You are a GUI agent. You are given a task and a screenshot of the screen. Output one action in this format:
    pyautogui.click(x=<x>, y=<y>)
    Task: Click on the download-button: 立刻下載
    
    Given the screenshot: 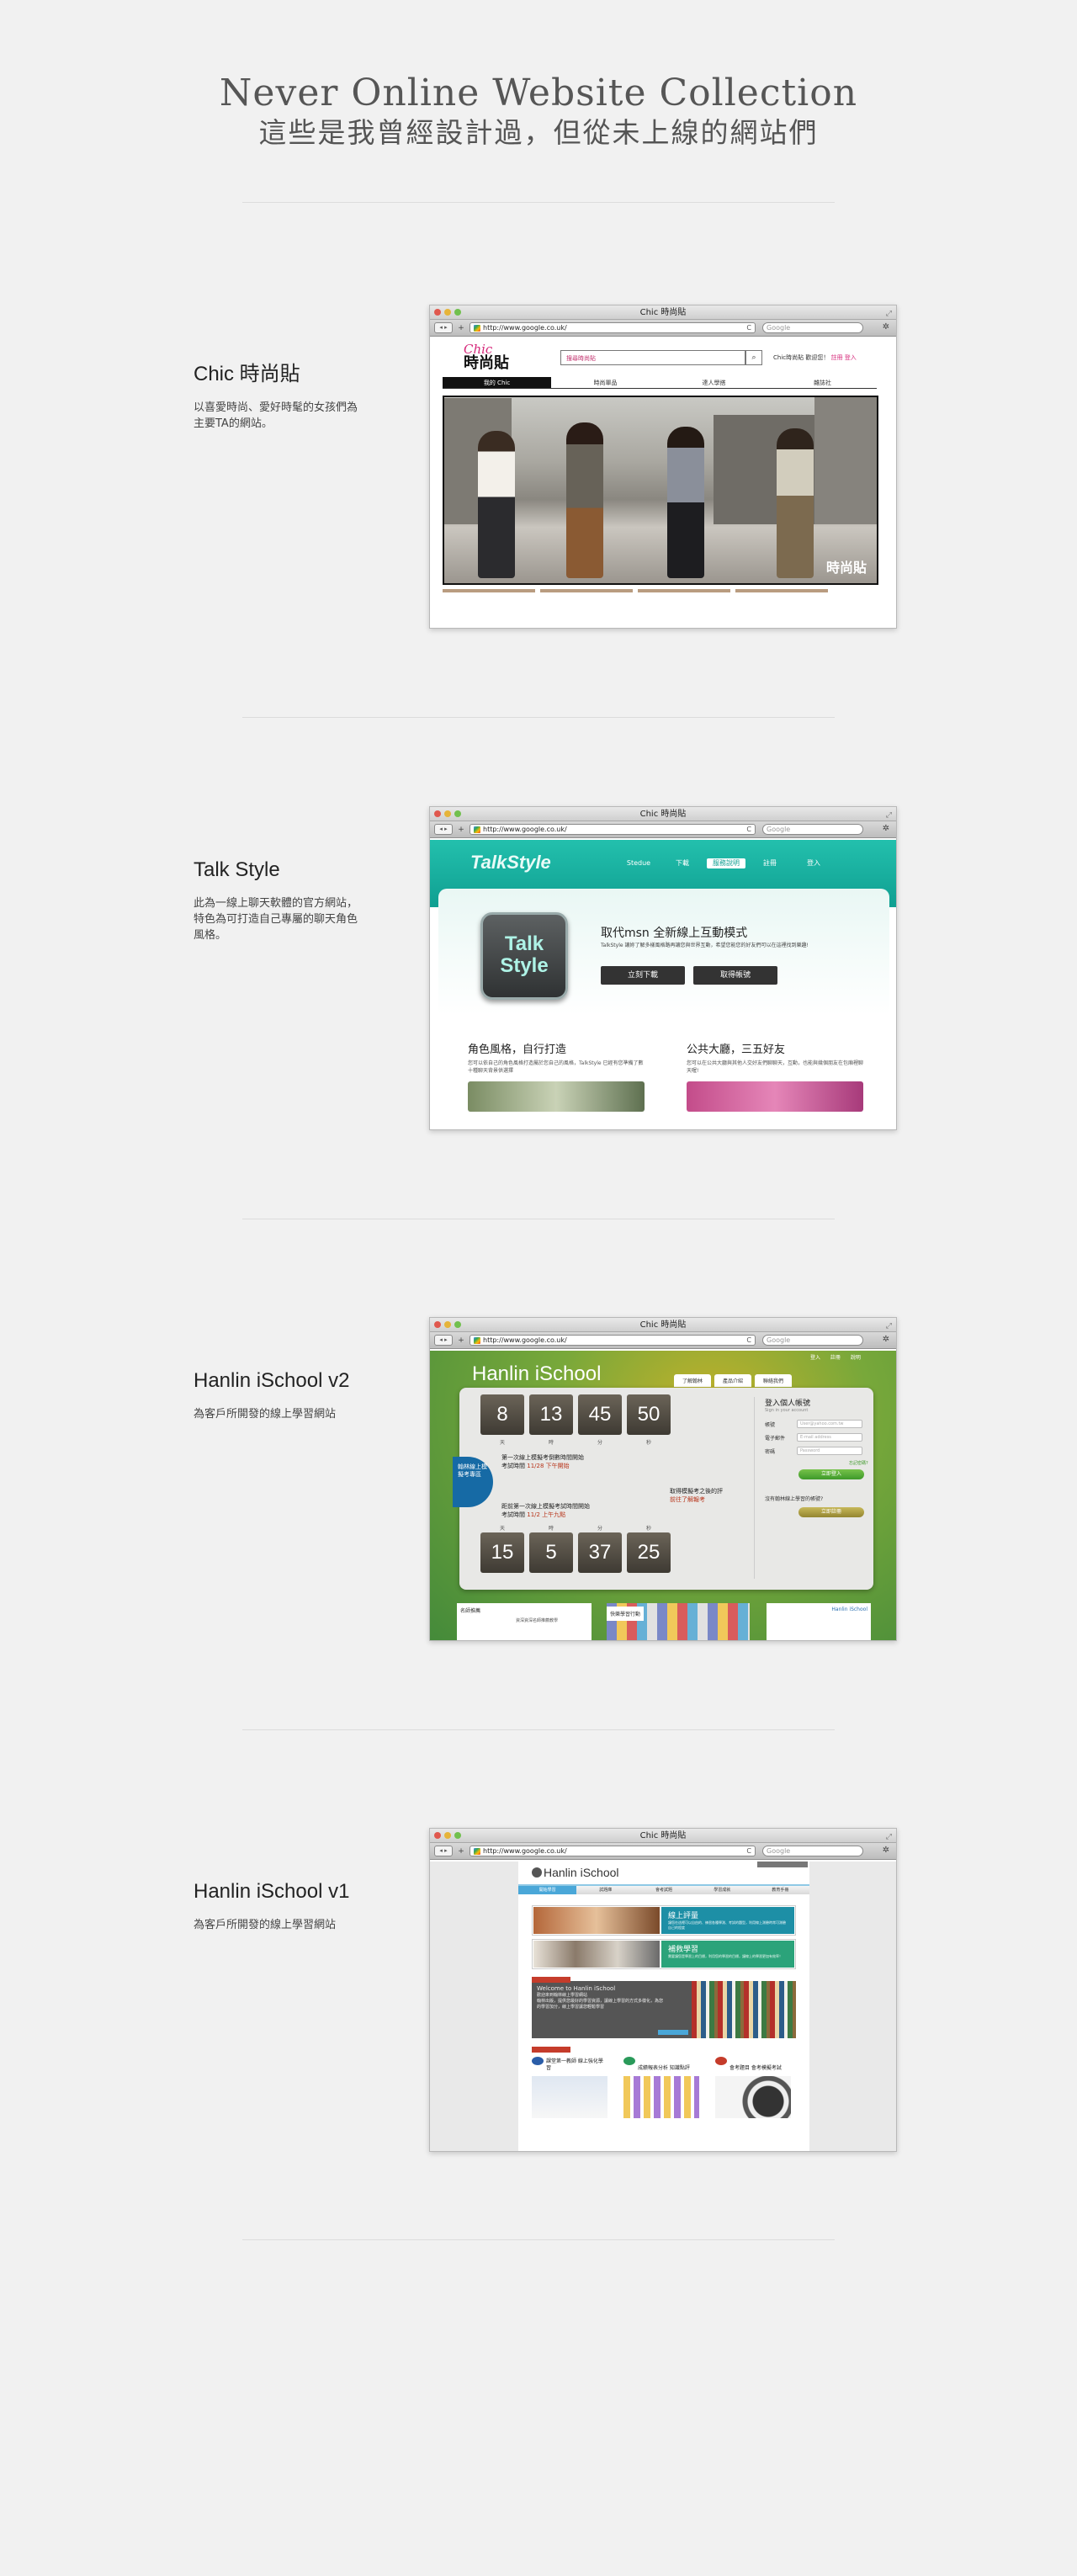 What is the action you would take?
    pyautogui.click(x=643, y=976)
    